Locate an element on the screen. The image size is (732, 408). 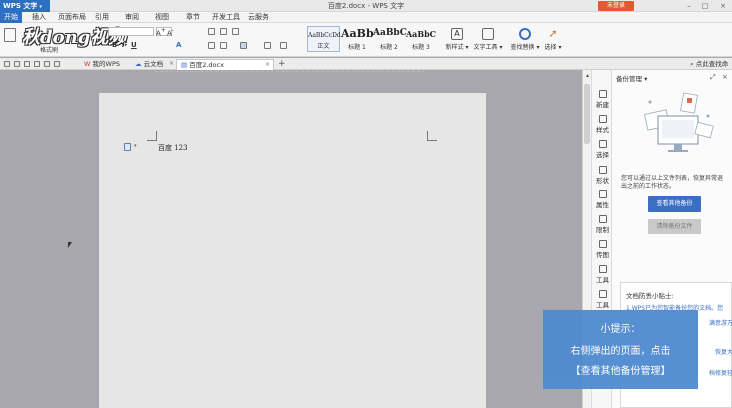
title-bar: WPS 文字 ▾ 百度2.docx - WPS 文字 未登录 – □ × is located at coordinates (366, 6).